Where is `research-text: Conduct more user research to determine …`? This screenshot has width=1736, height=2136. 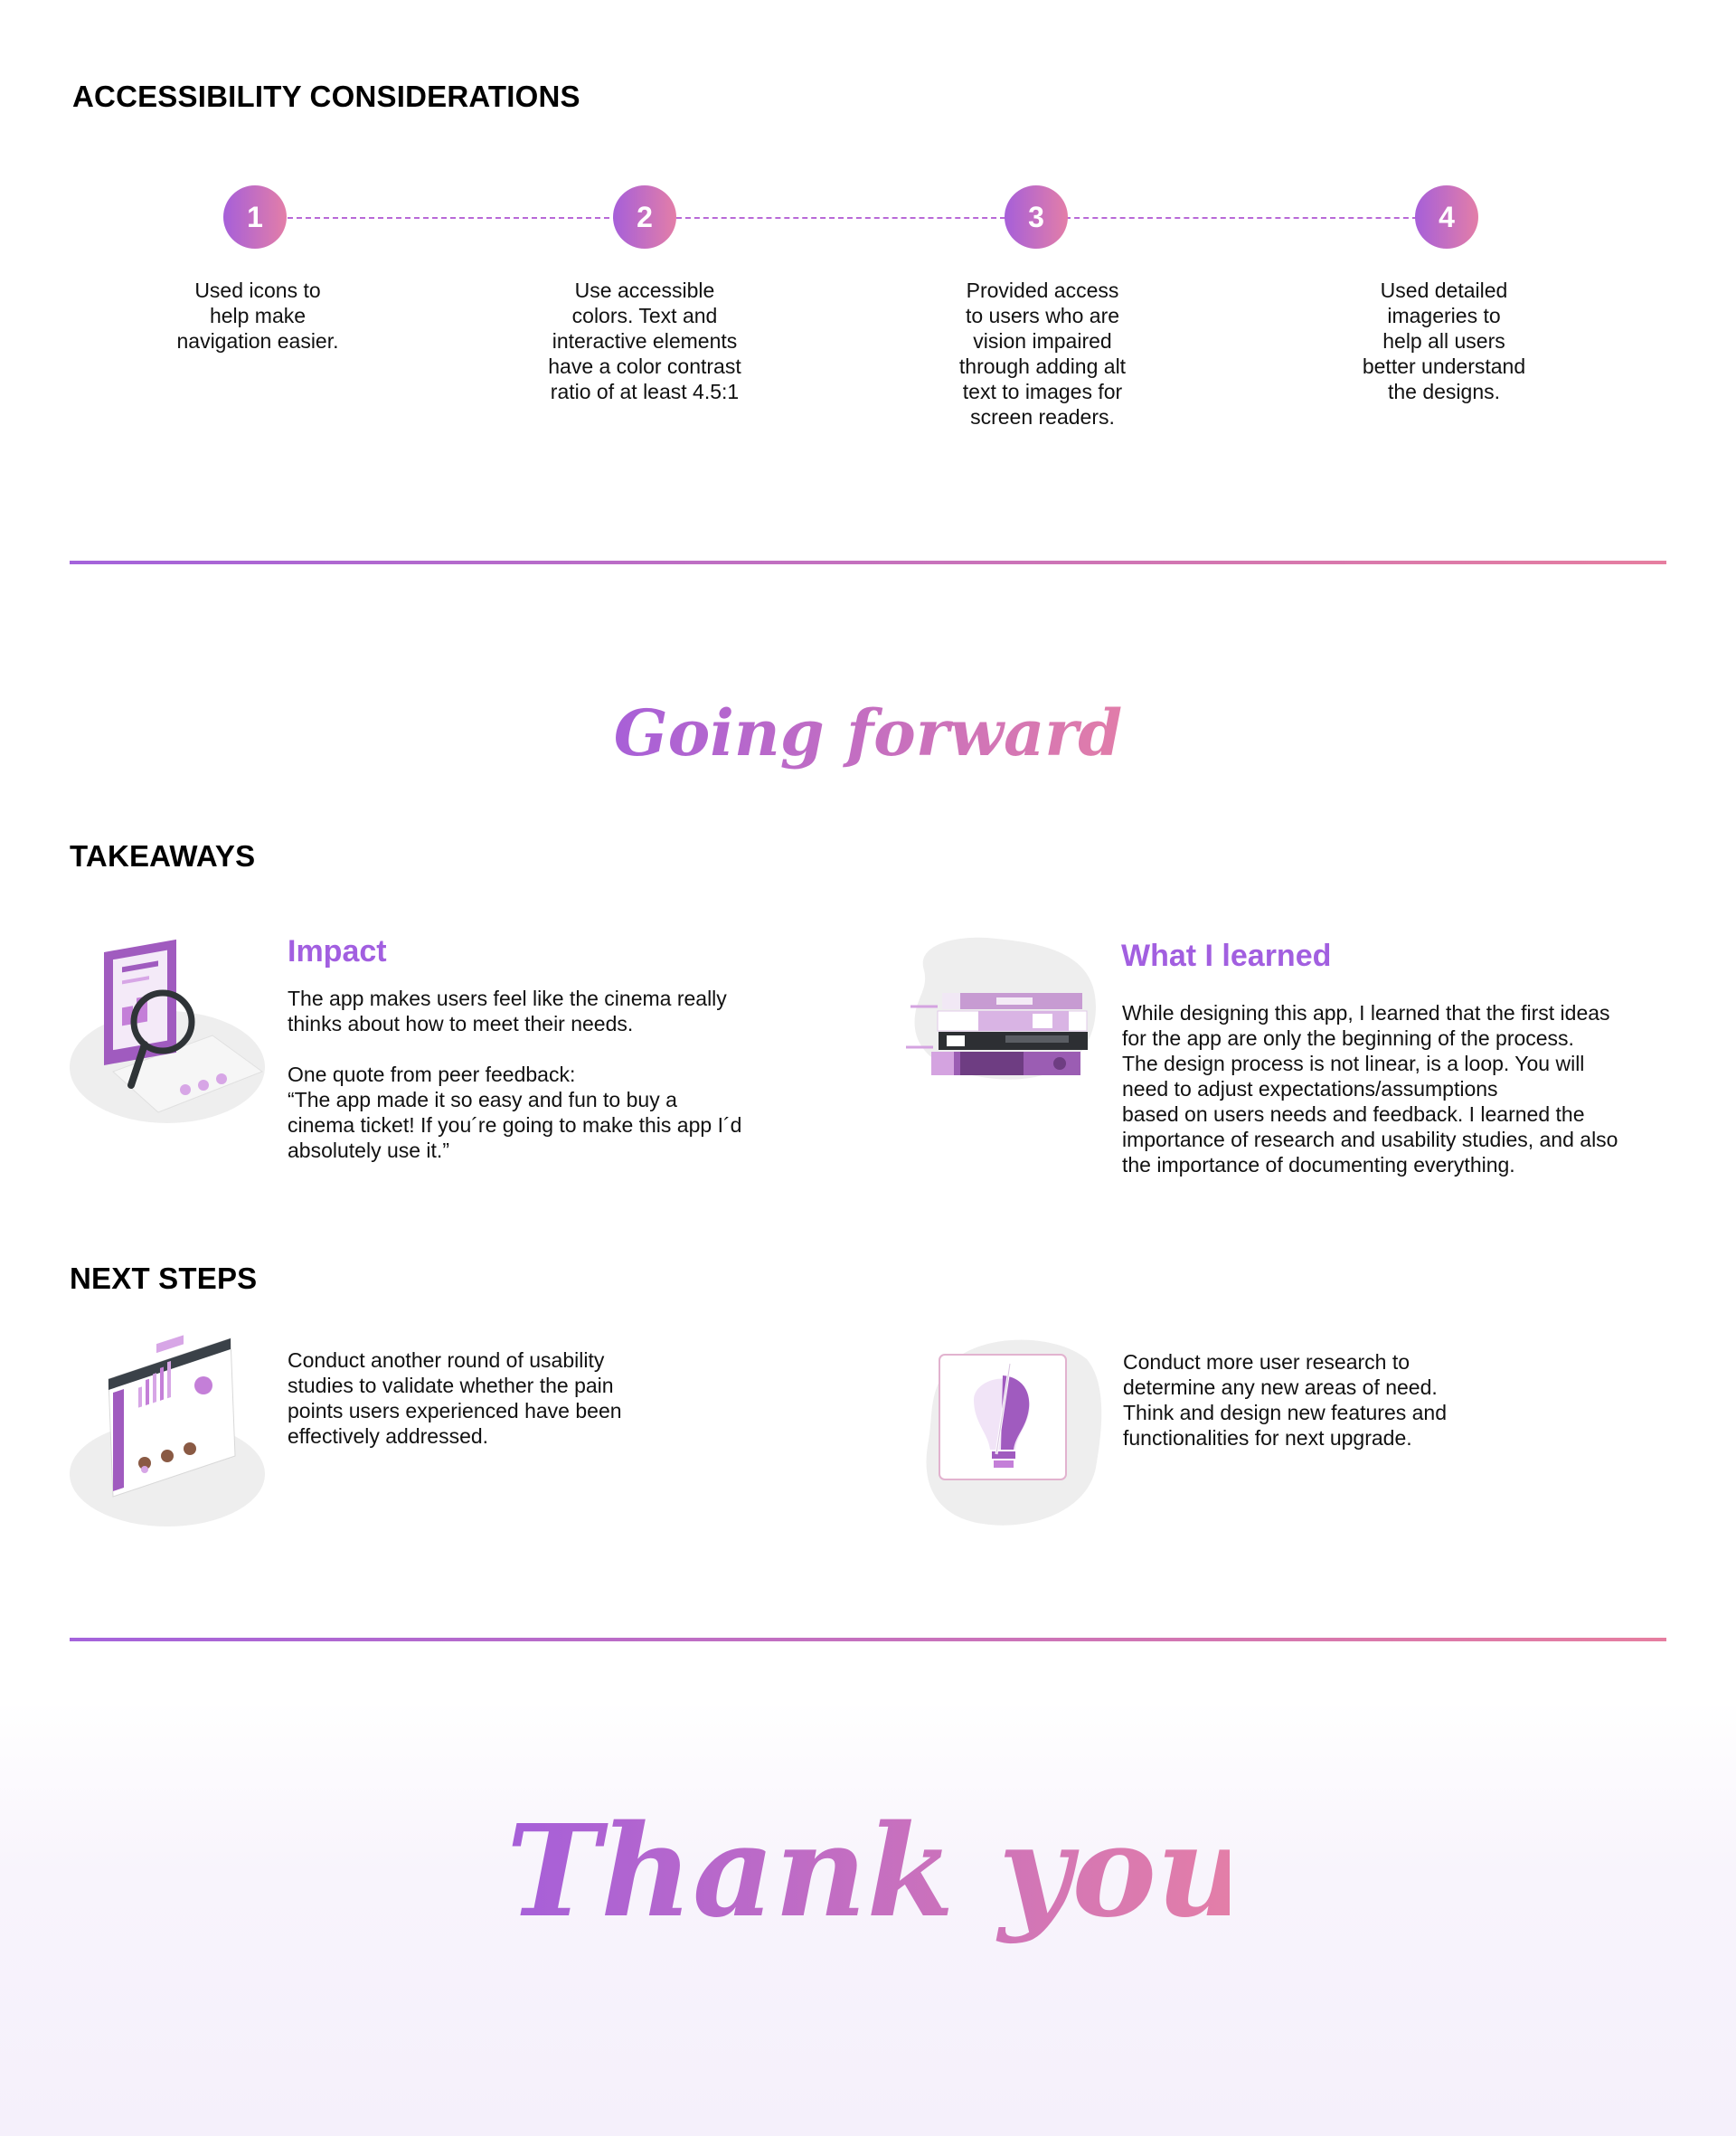 research-text: Conduct more user research to determine … is located at coordinates (1285, 1400).